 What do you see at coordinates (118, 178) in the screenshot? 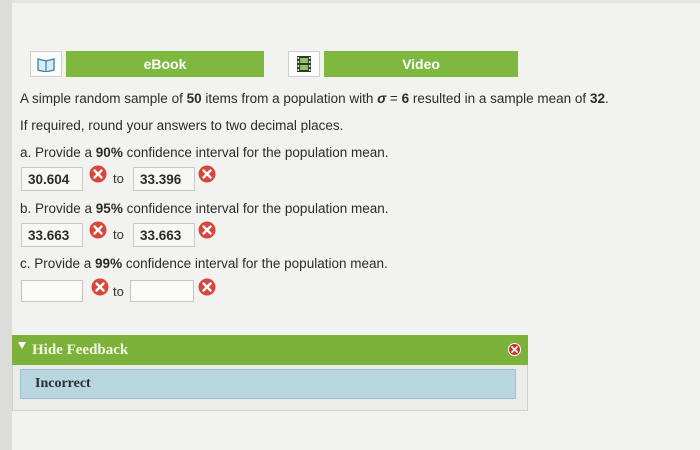
I see `part-a-to: to` at bounding box center [118, 178].